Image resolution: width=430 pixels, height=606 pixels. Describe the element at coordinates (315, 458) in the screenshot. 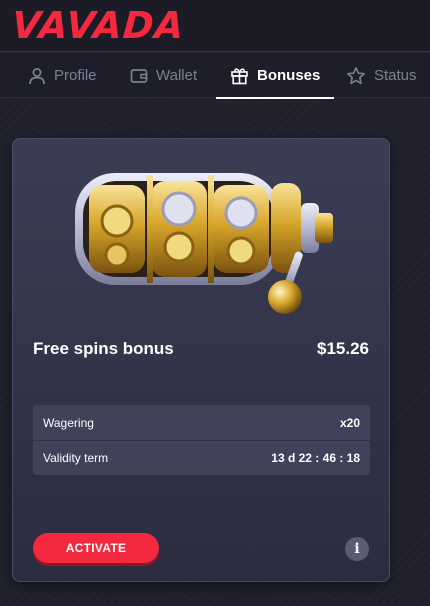

I see `validity-value: 13 d 22 : 46 : 18` at that location.